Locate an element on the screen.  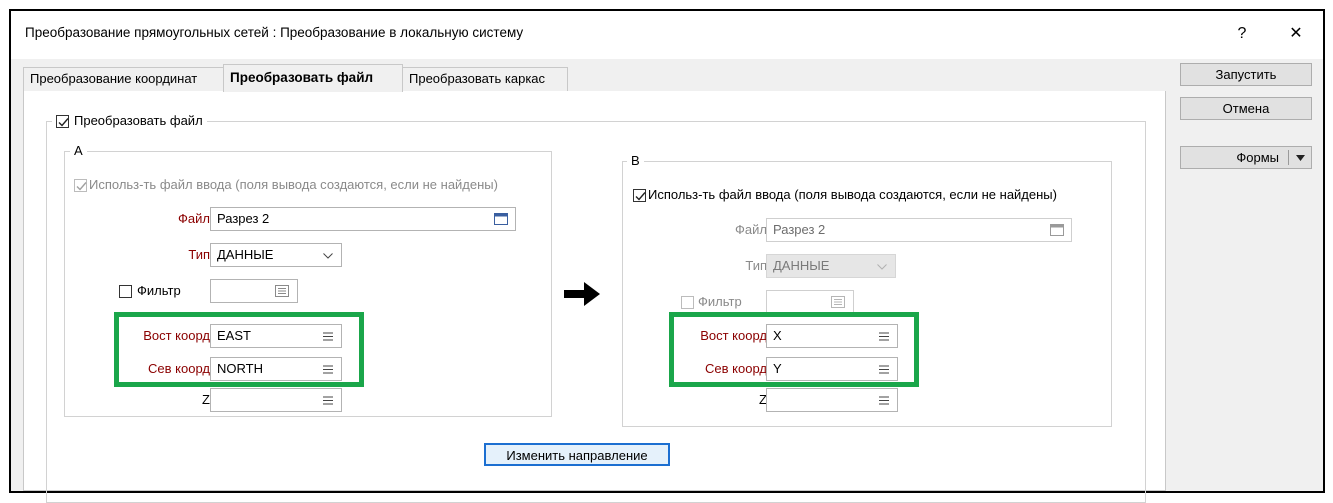
panel-a-z-label: Z is located at coordinates (206, 399).